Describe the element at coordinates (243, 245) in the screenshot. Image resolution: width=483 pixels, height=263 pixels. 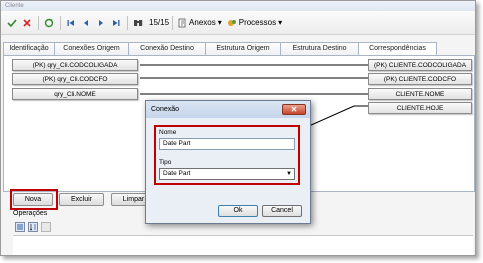
I see `operations-grid` at that location.